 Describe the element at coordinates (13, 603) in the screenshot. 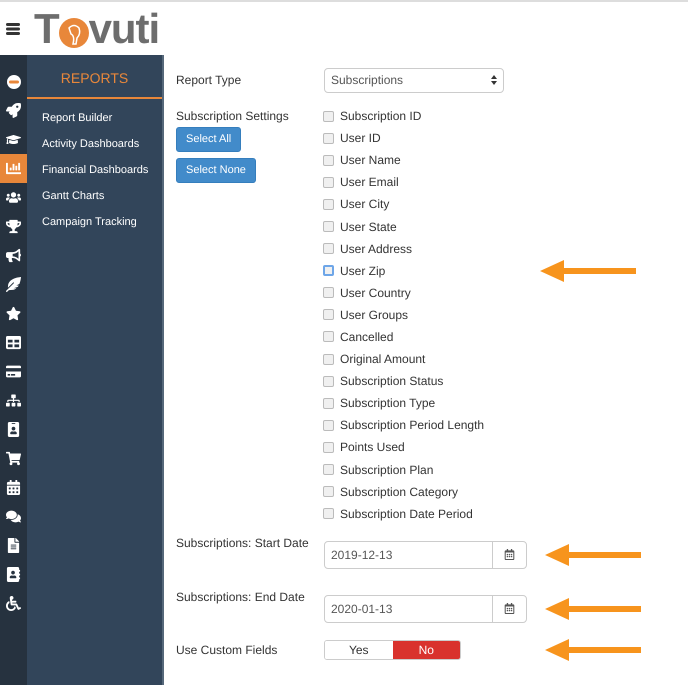

I see `wheelchair-icon` at that location.